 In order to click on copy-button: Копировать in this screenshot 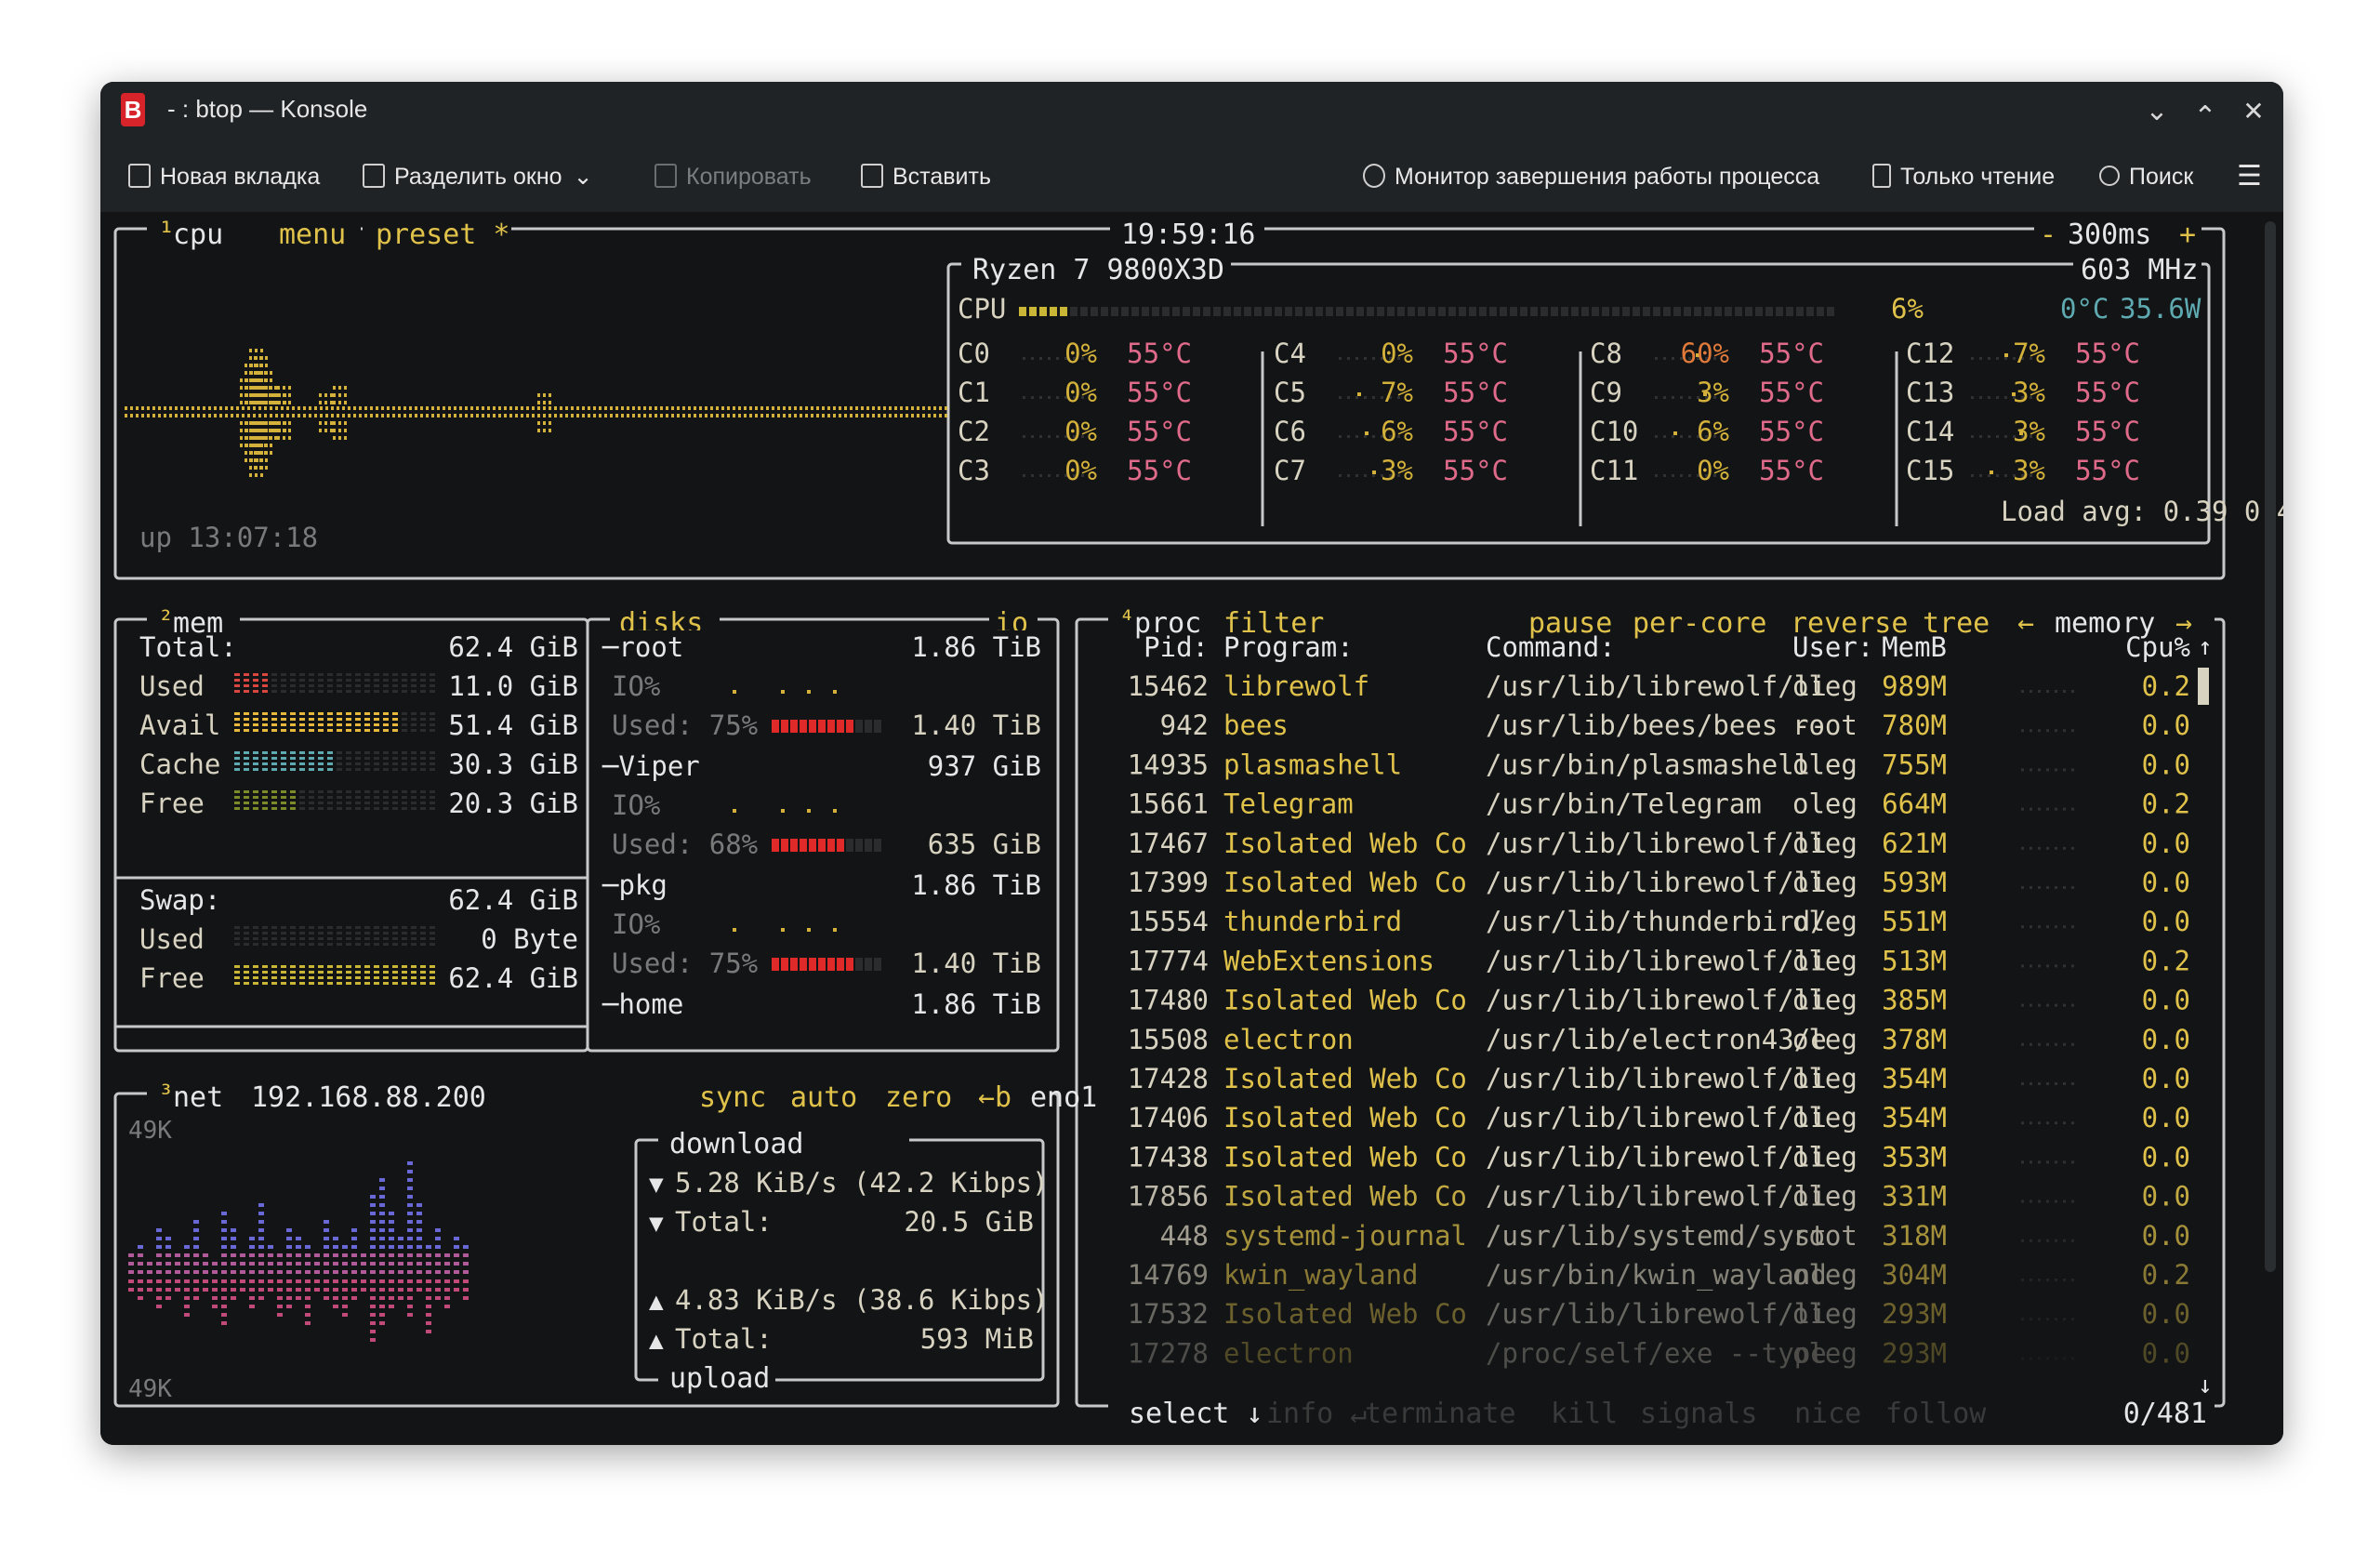, I will do `click(733, 176)`.